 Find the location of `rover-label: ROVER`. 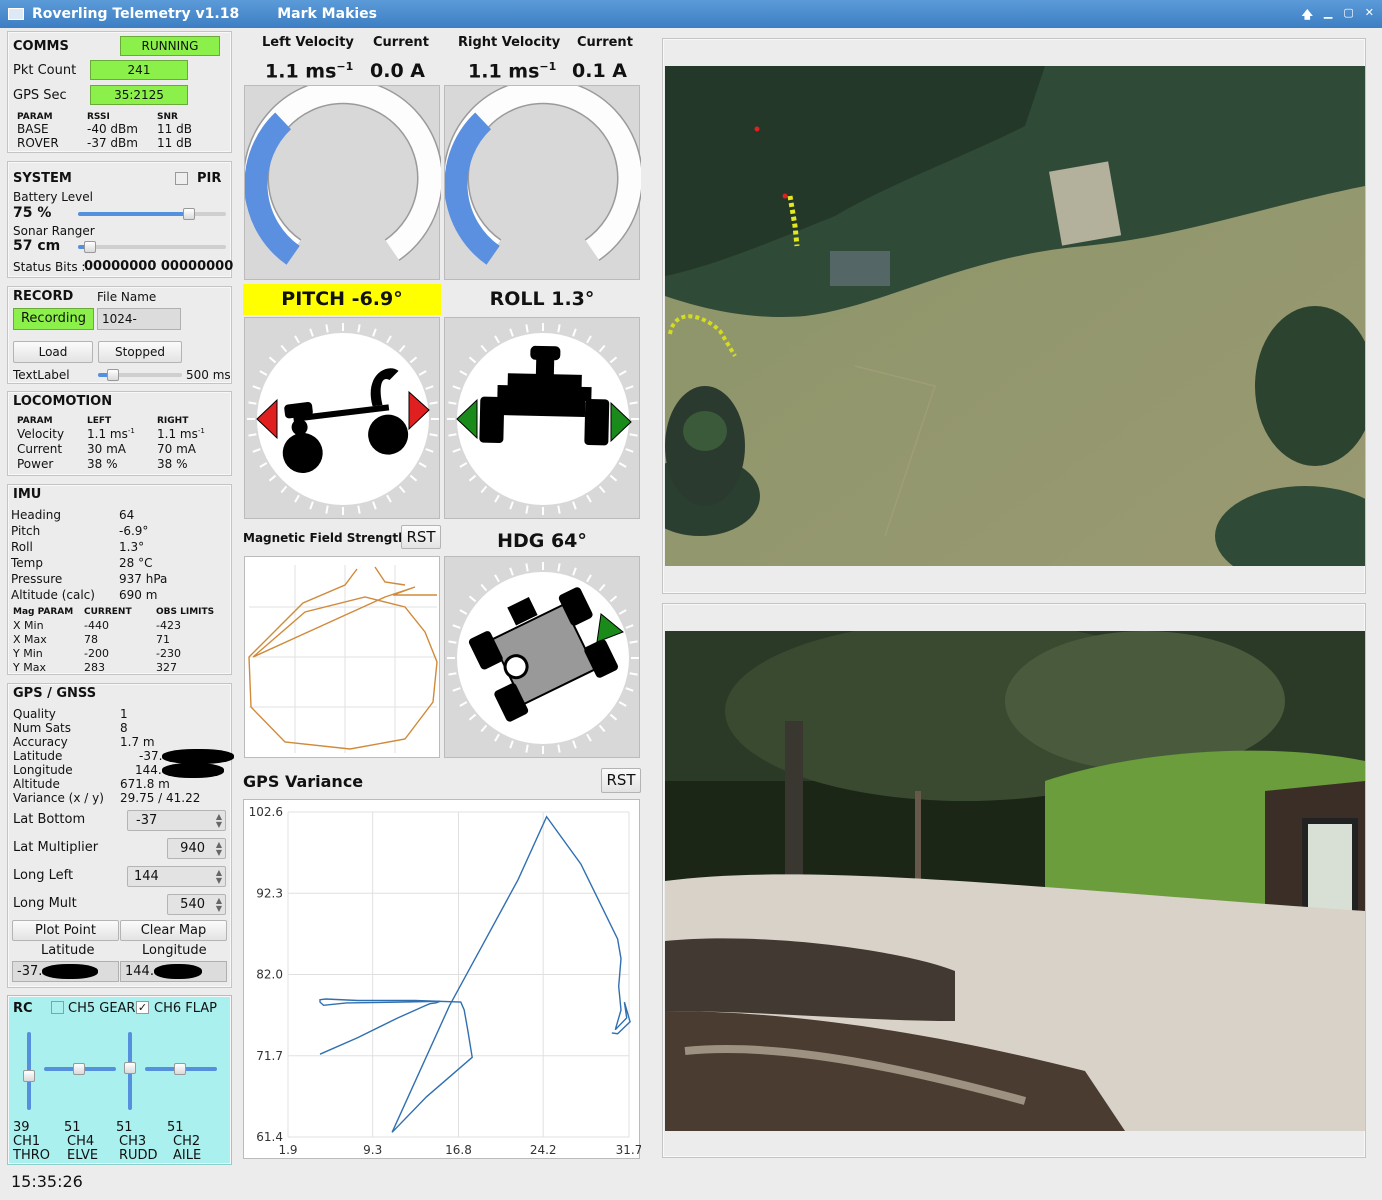

rover-label: ROVER is located at coordinates (38, 143).